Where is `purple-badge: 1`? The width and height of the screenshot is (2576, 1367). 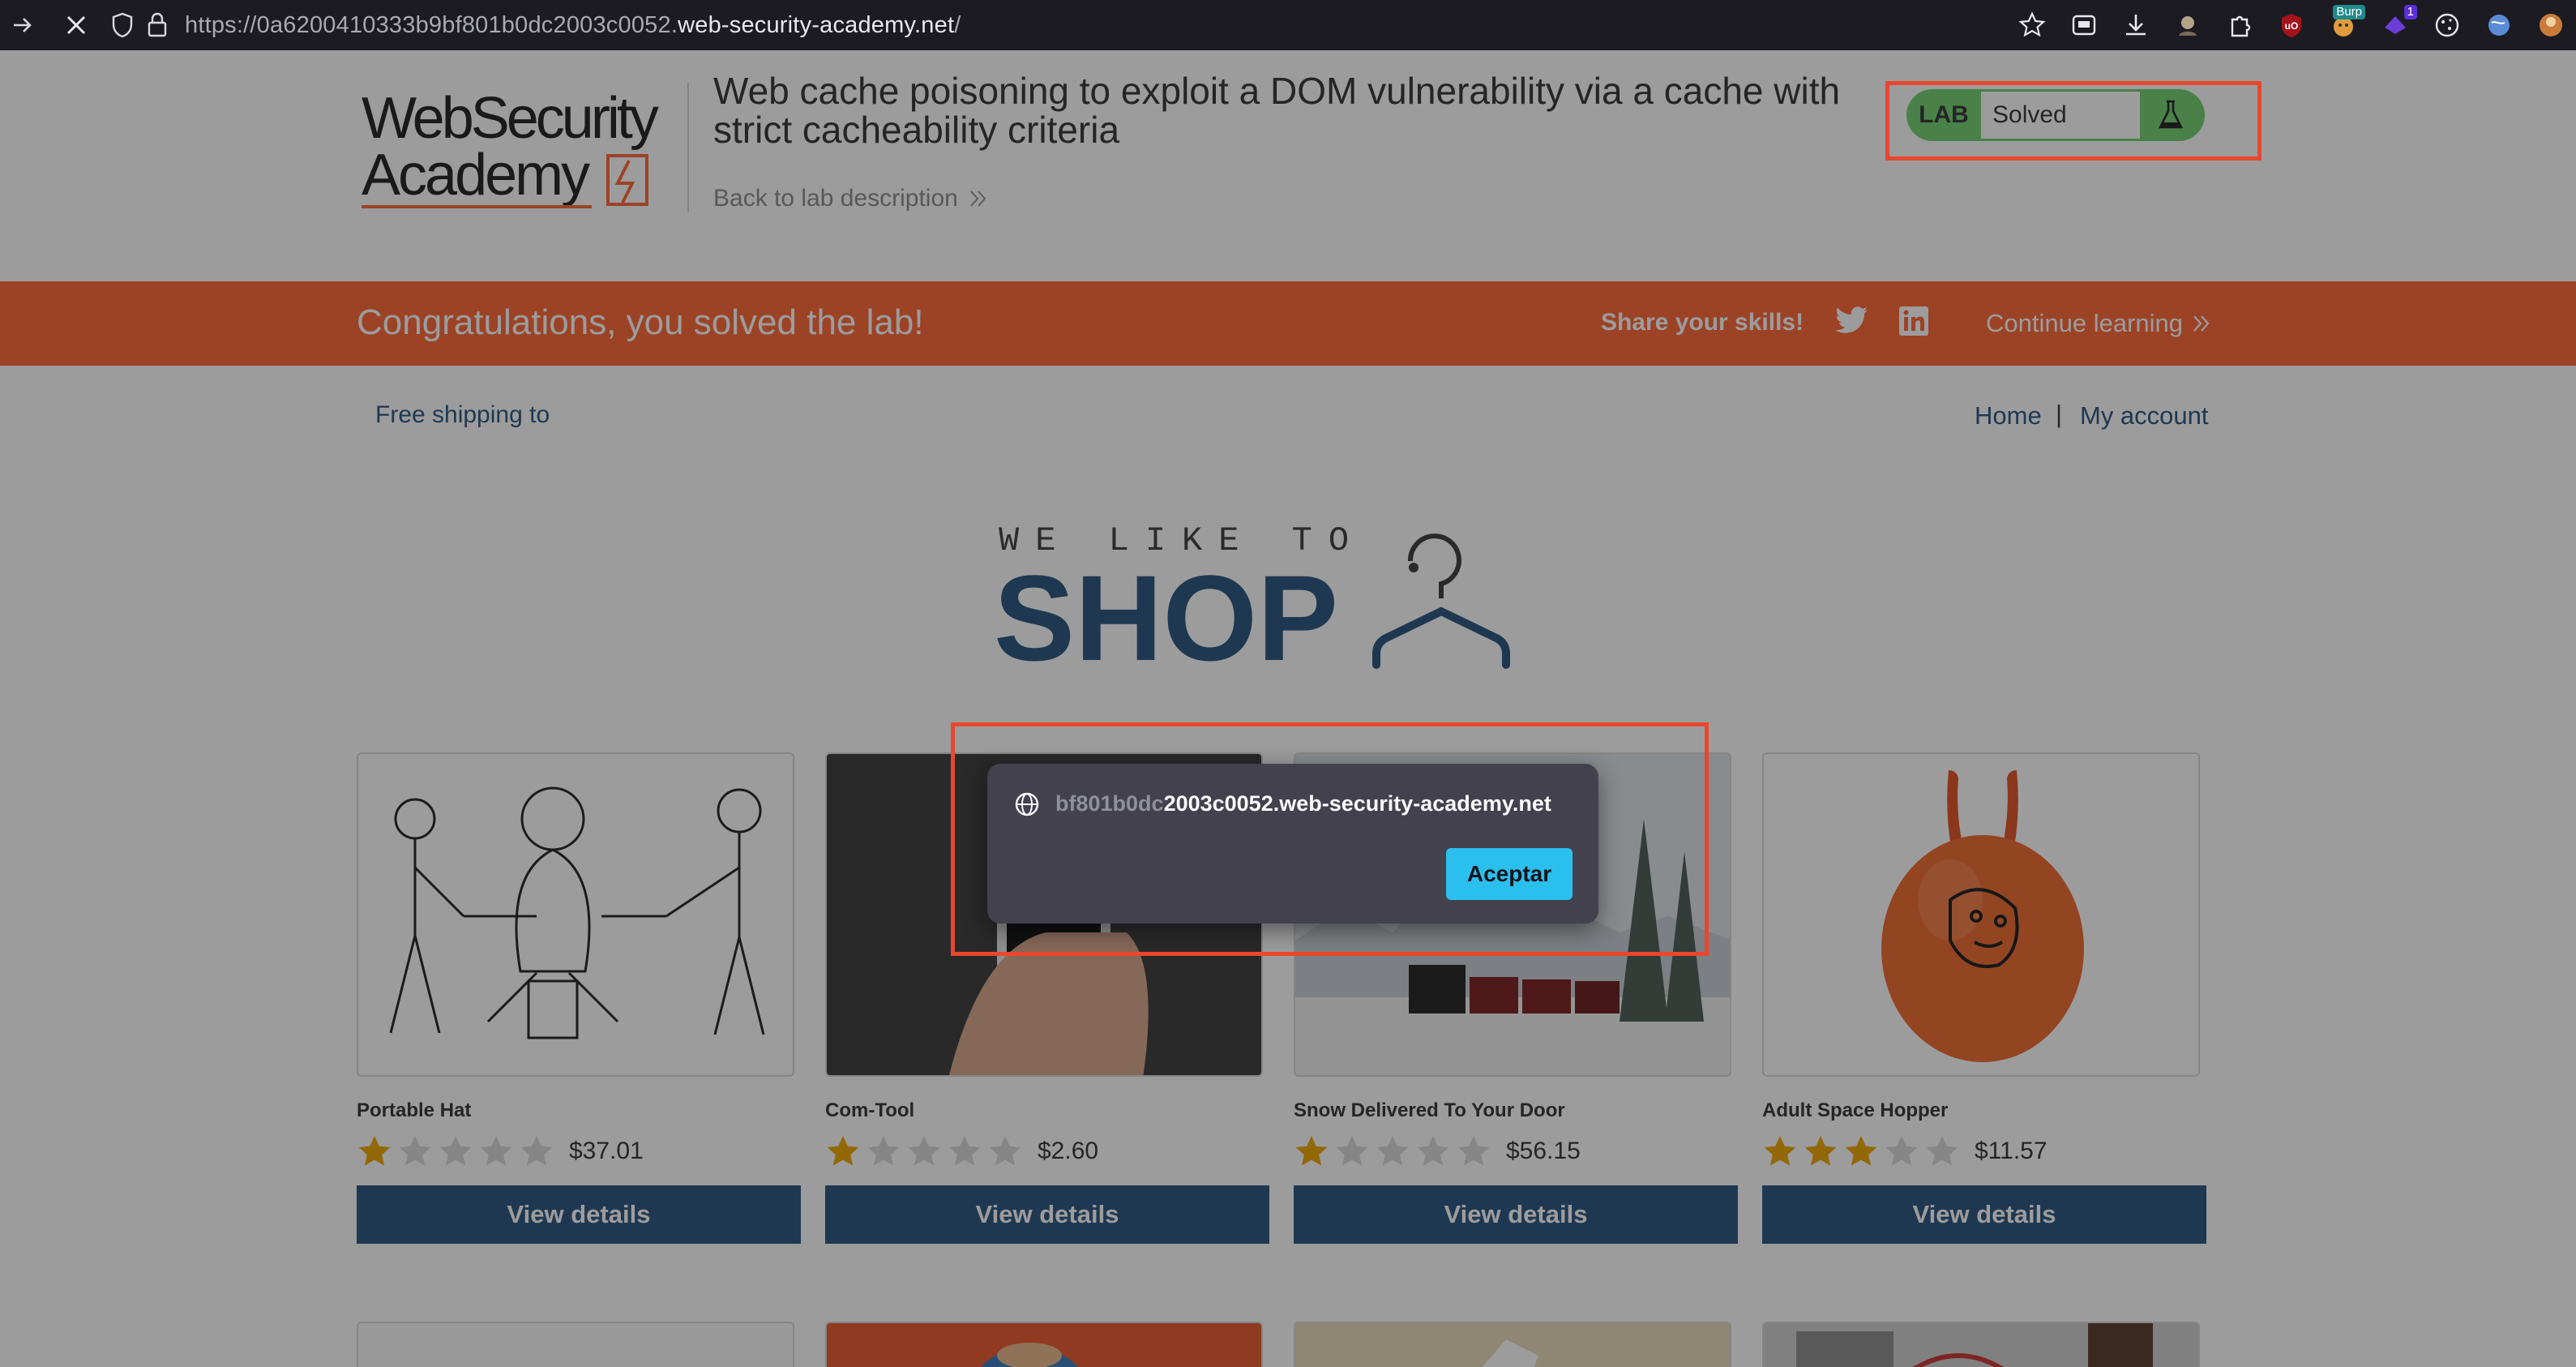 purple-badge: 1 is located at coordinates (2410, 12).